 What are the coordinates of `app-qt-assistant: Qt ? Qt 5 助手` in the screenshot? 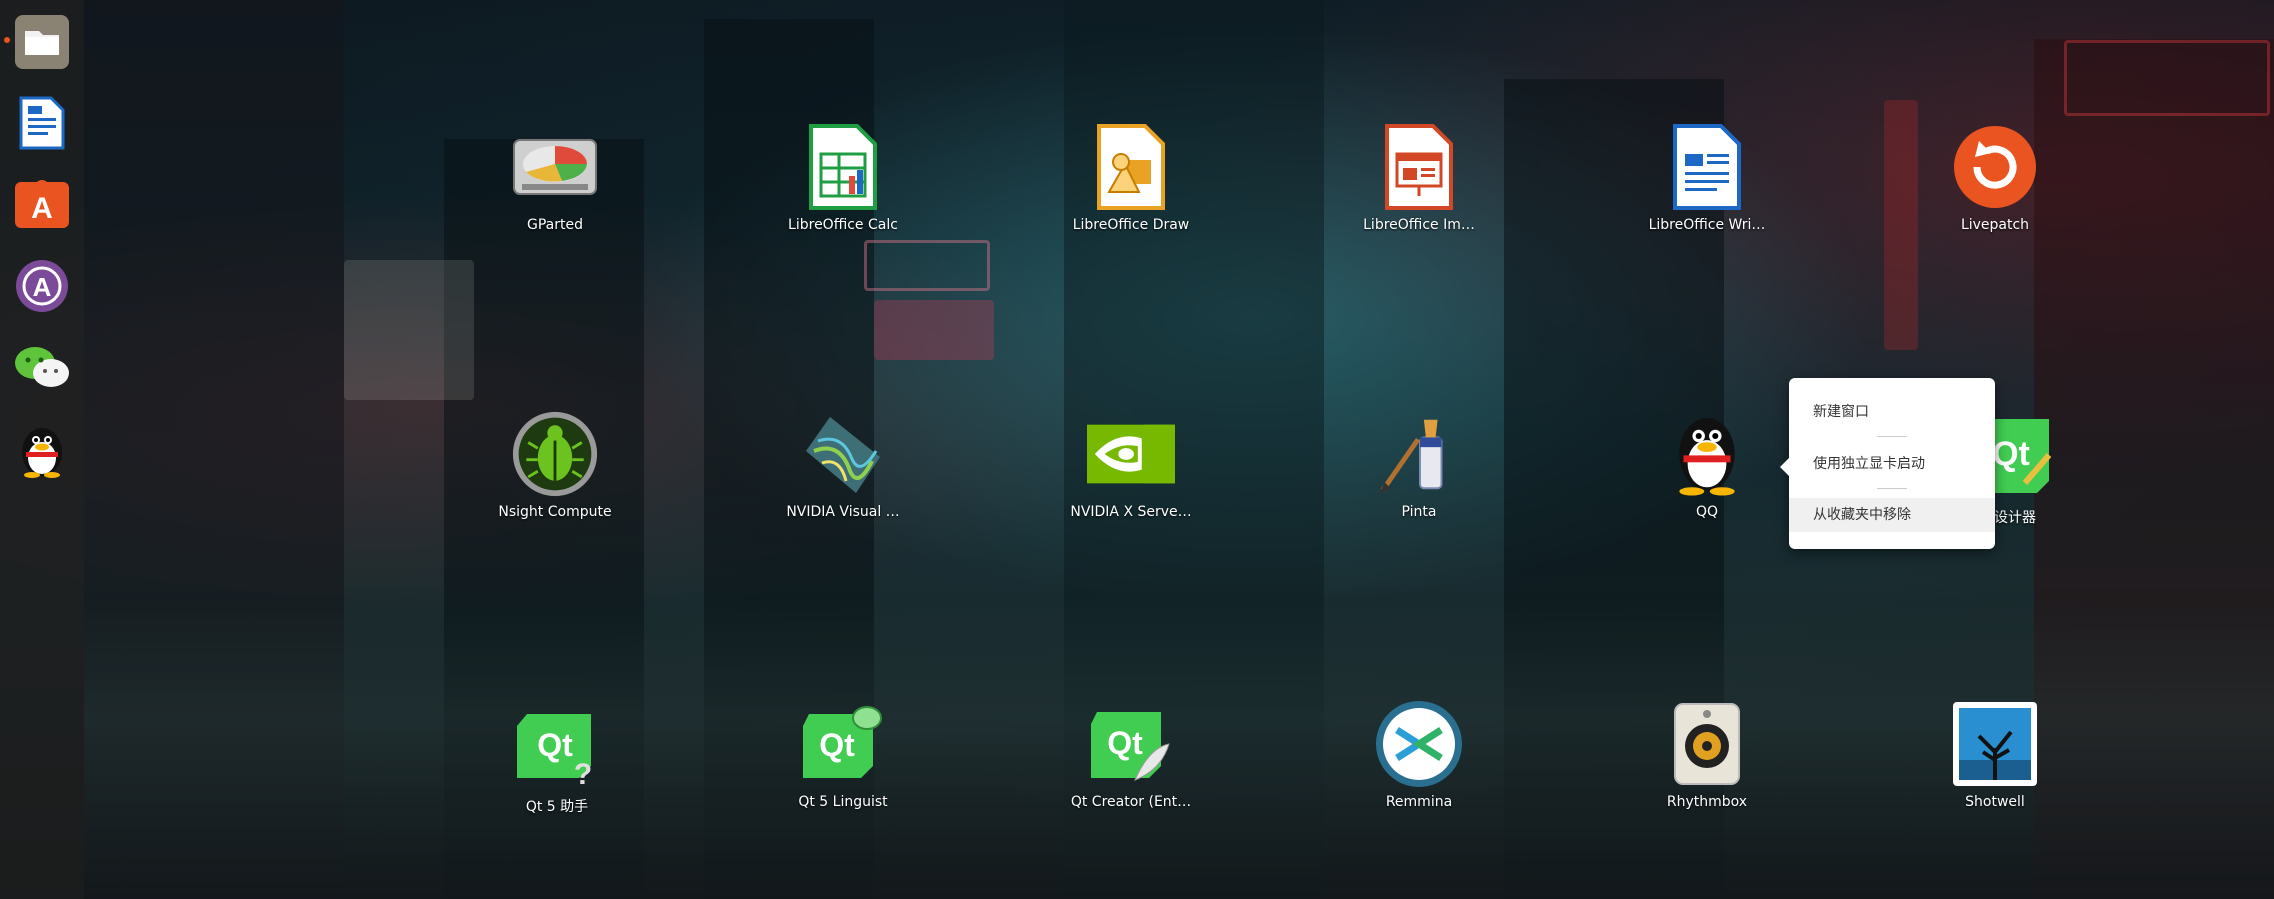 It's located at (557, 759).